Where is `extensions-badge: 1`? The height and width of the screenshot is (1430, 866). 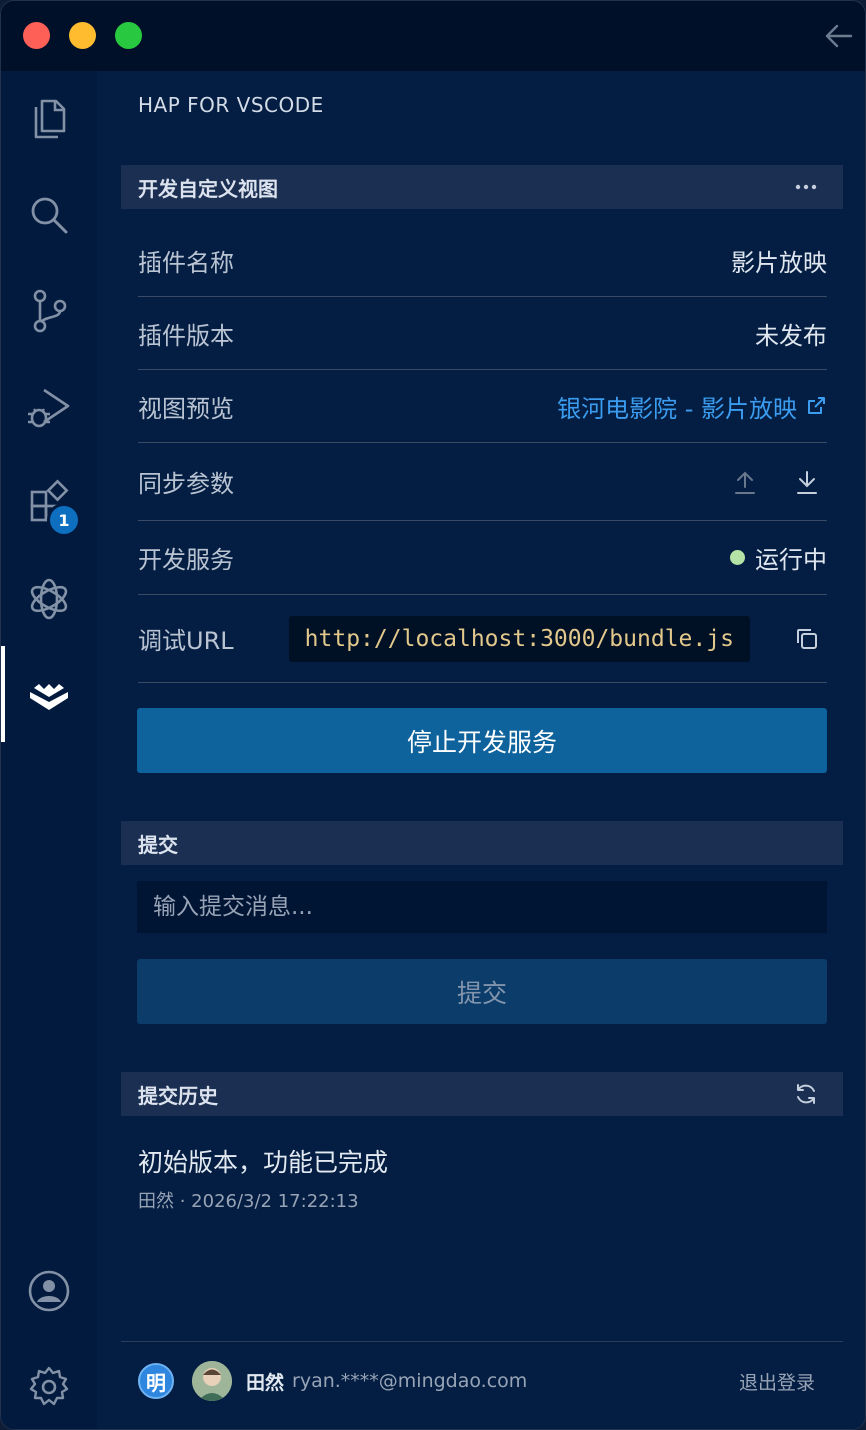
extensions-badge: 1 is located at coordinates (64, 520).